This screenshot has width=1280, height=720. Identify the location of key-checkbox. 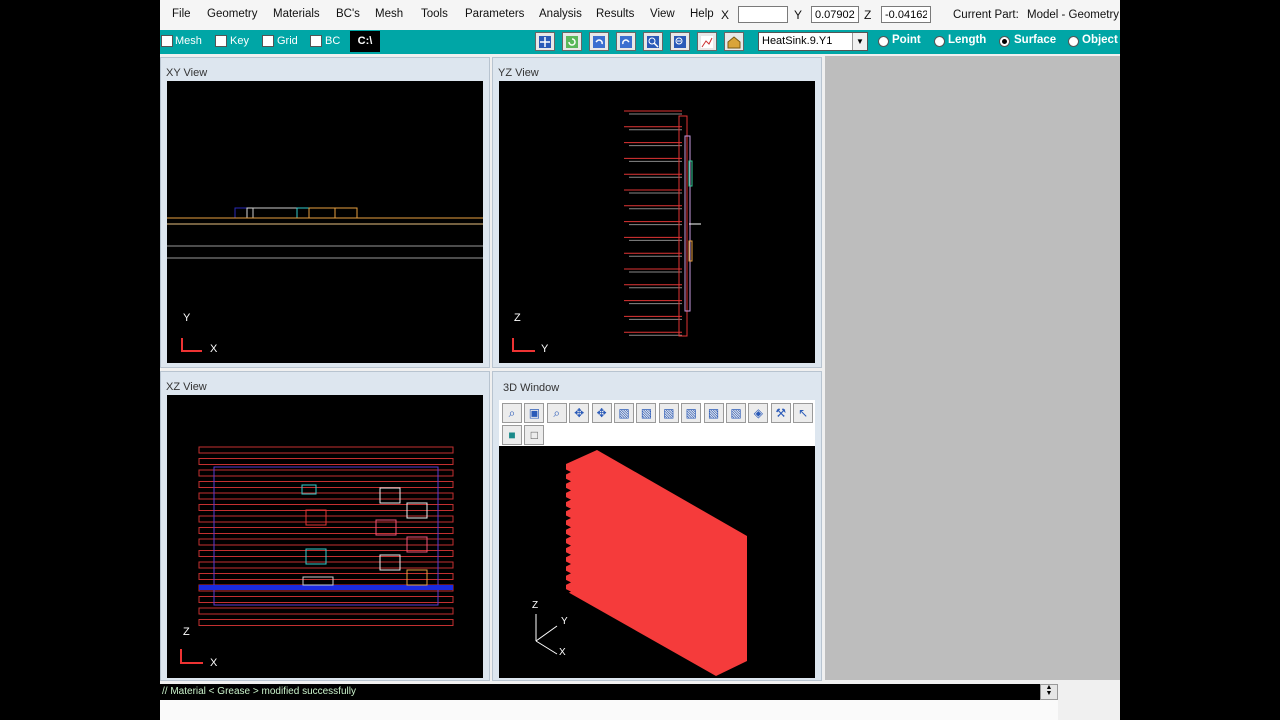
(221, 41).